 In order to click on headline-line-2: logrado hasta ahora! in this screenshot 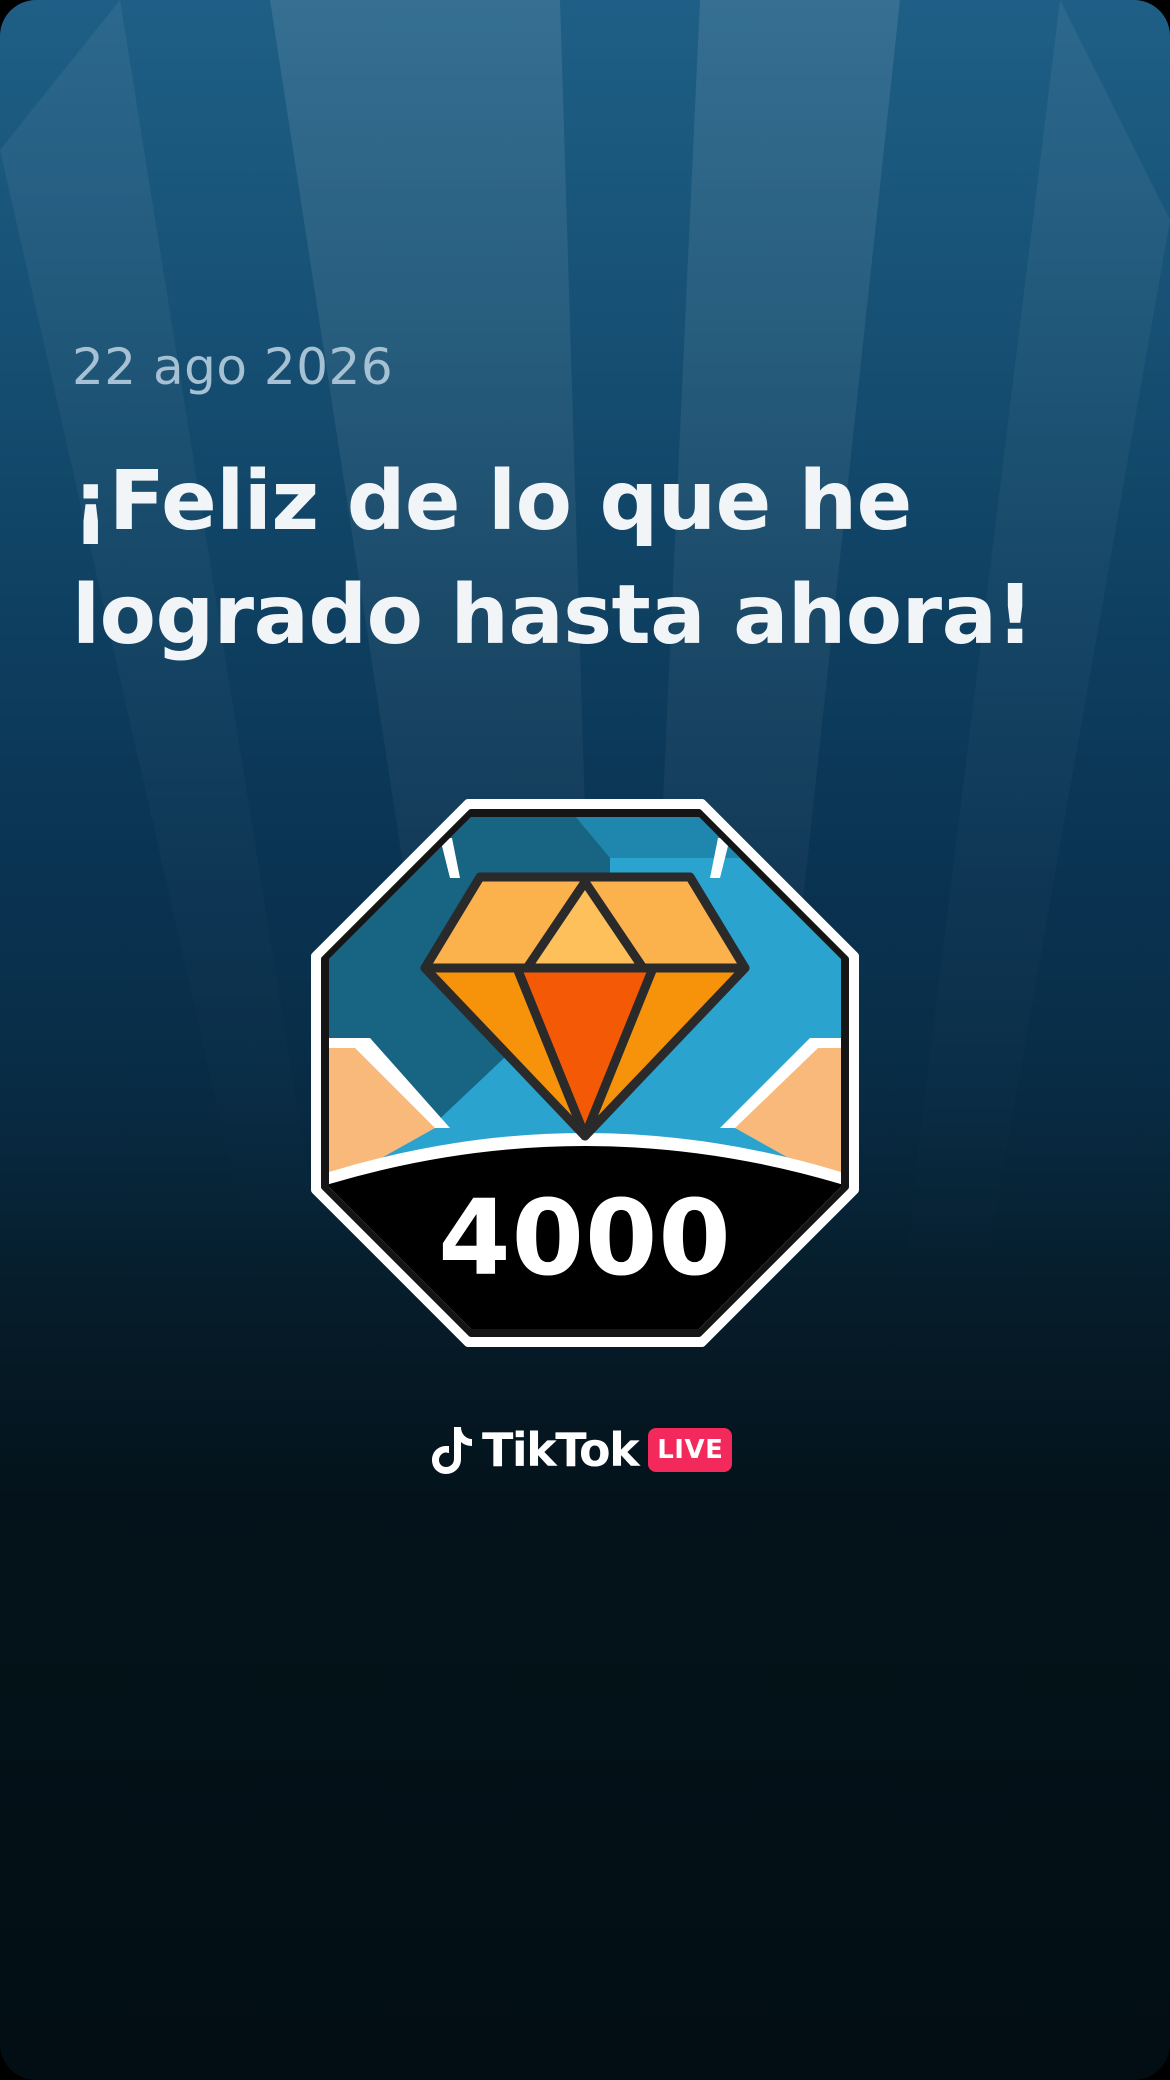, I will do `click(553, 615)`.